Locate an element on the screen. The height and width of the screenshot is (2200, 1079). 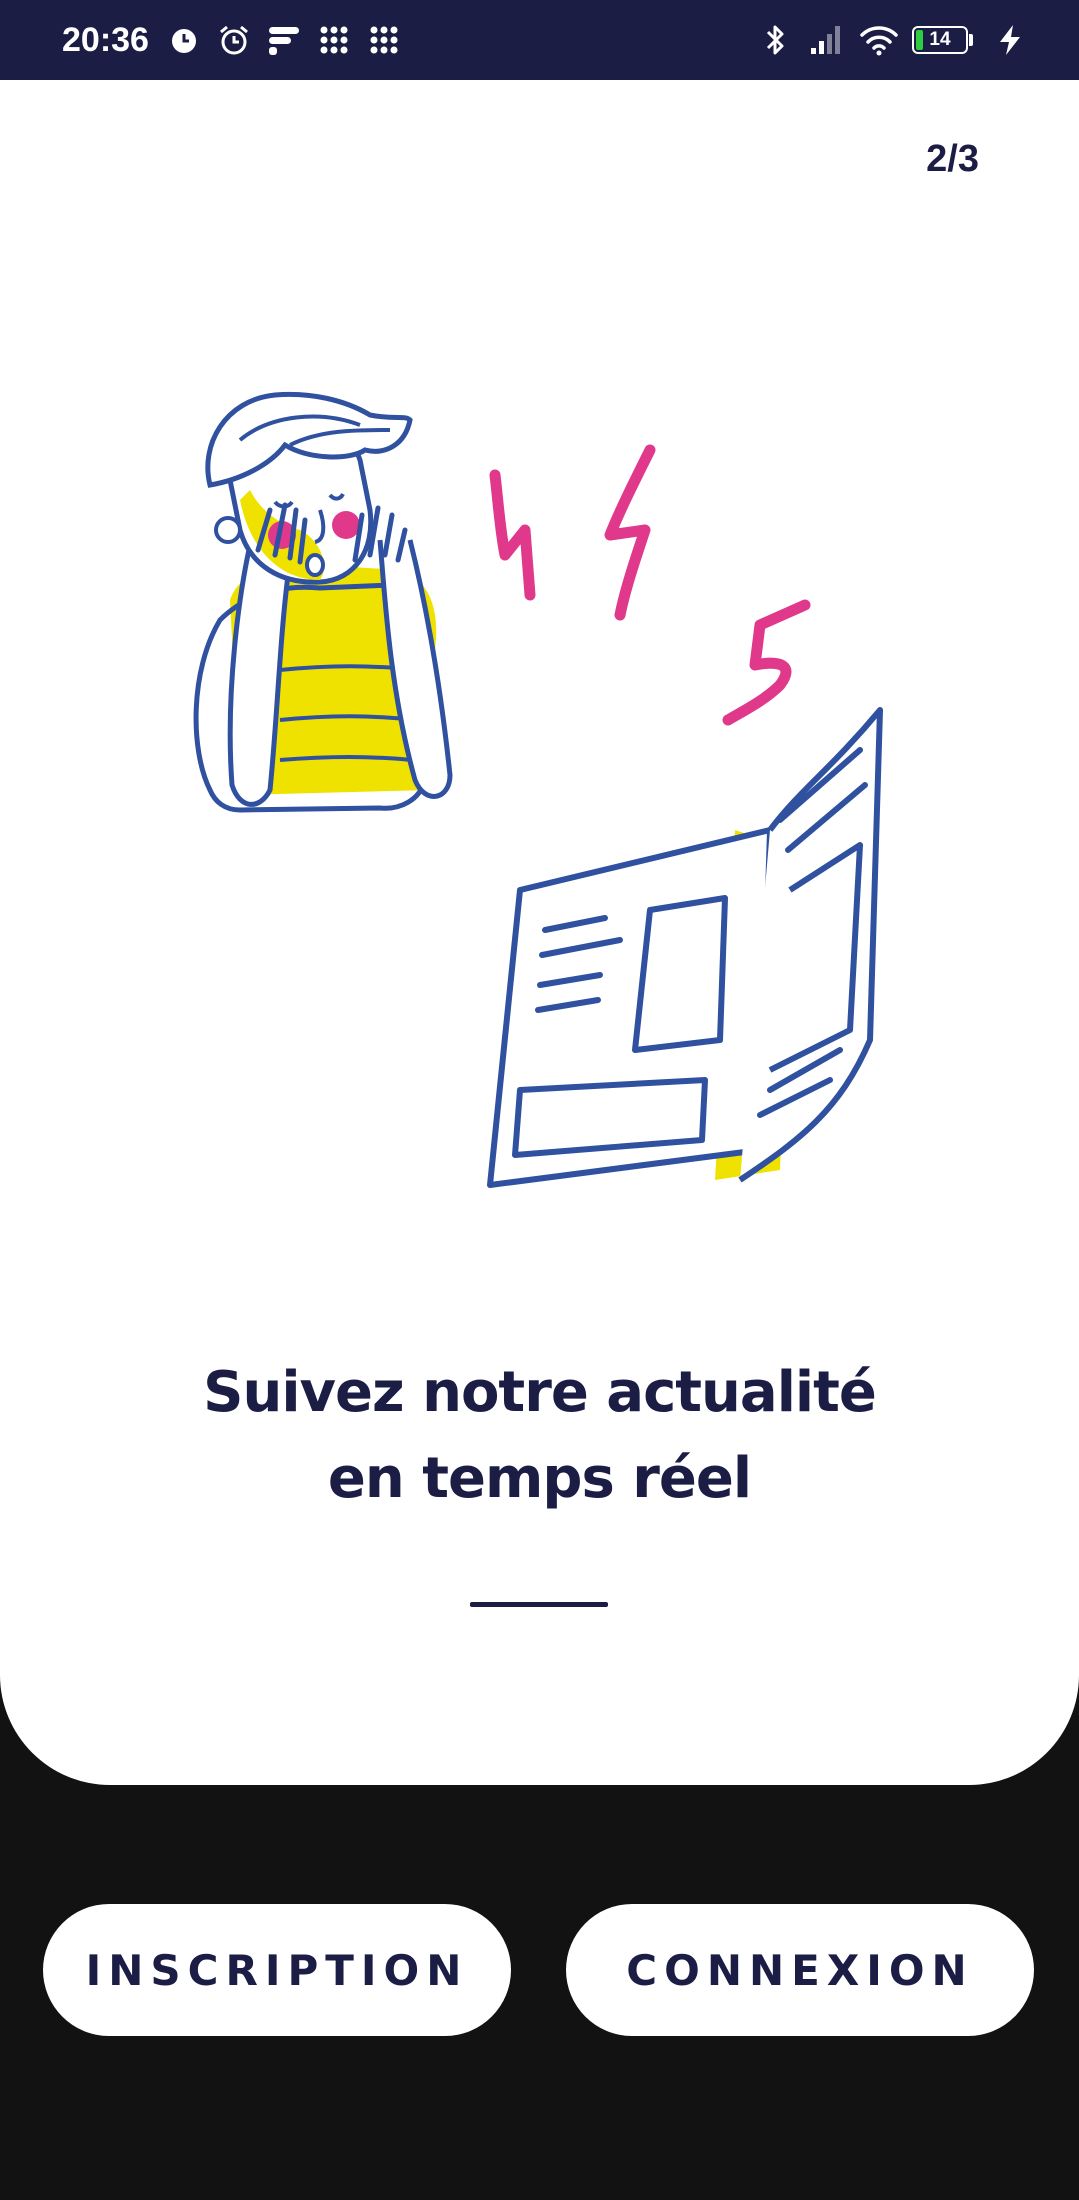
headline-line-1: Suivez notre actualité is located at coordinates (540, 1392).